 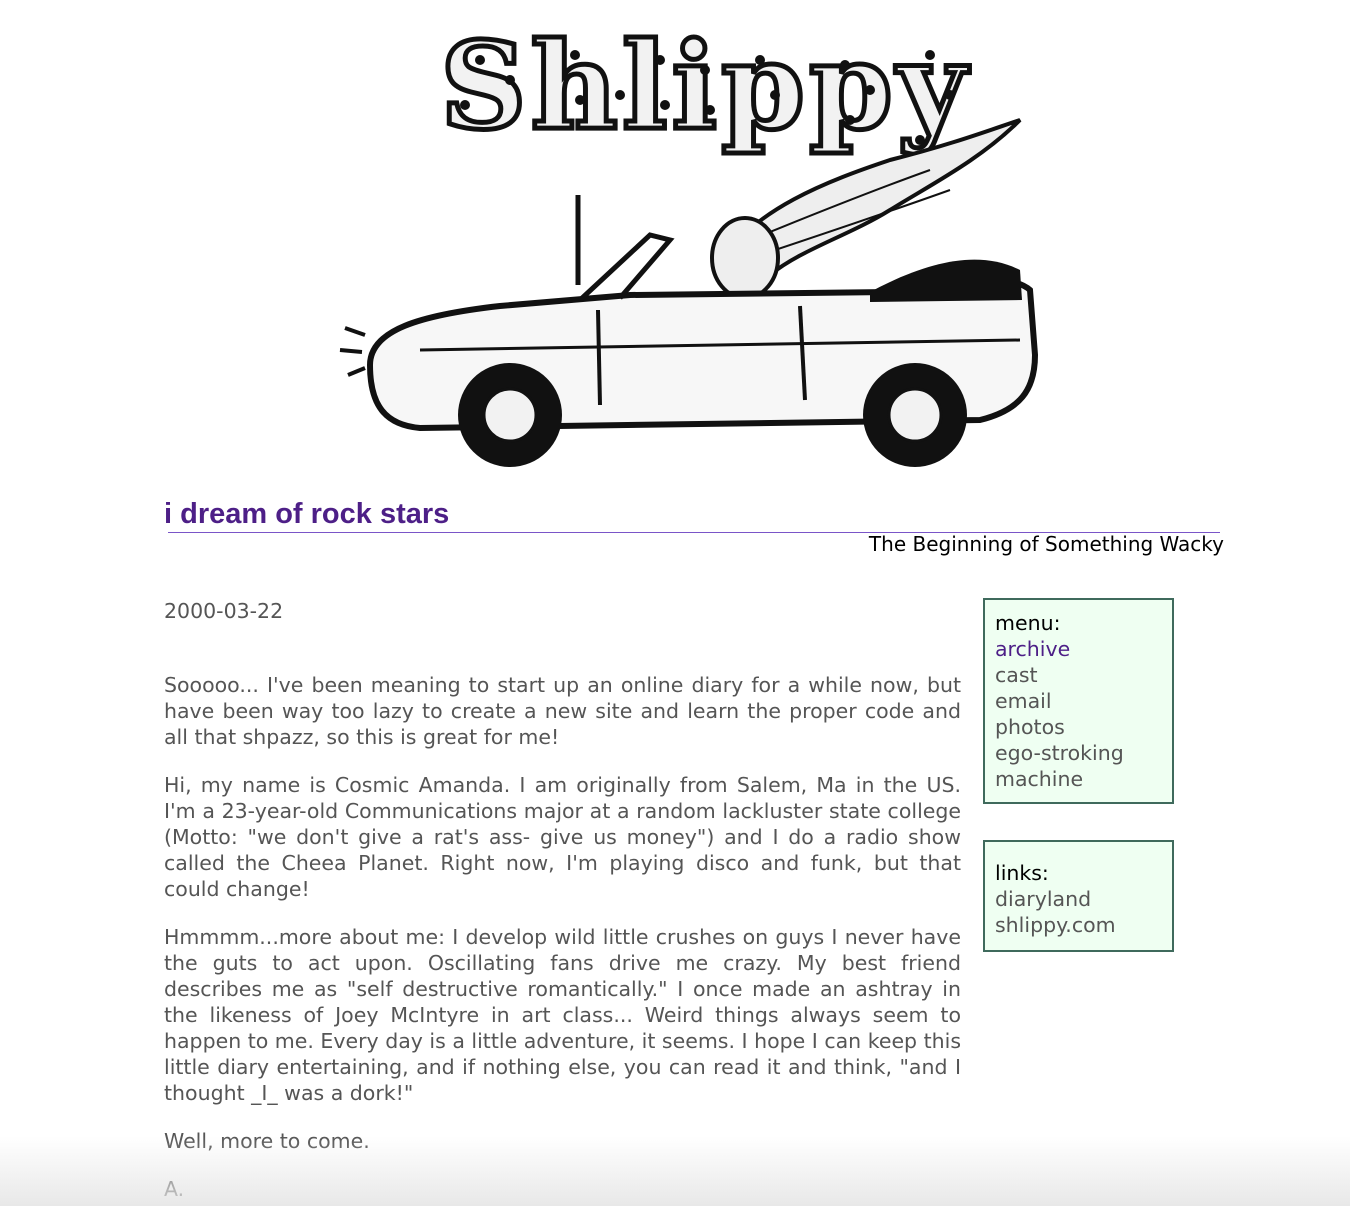 What do you see at coordinates (1078, 925) in the screenshot?
I see `link-shlippy-com: shlippy.com` at bounding box center [1078, 925].